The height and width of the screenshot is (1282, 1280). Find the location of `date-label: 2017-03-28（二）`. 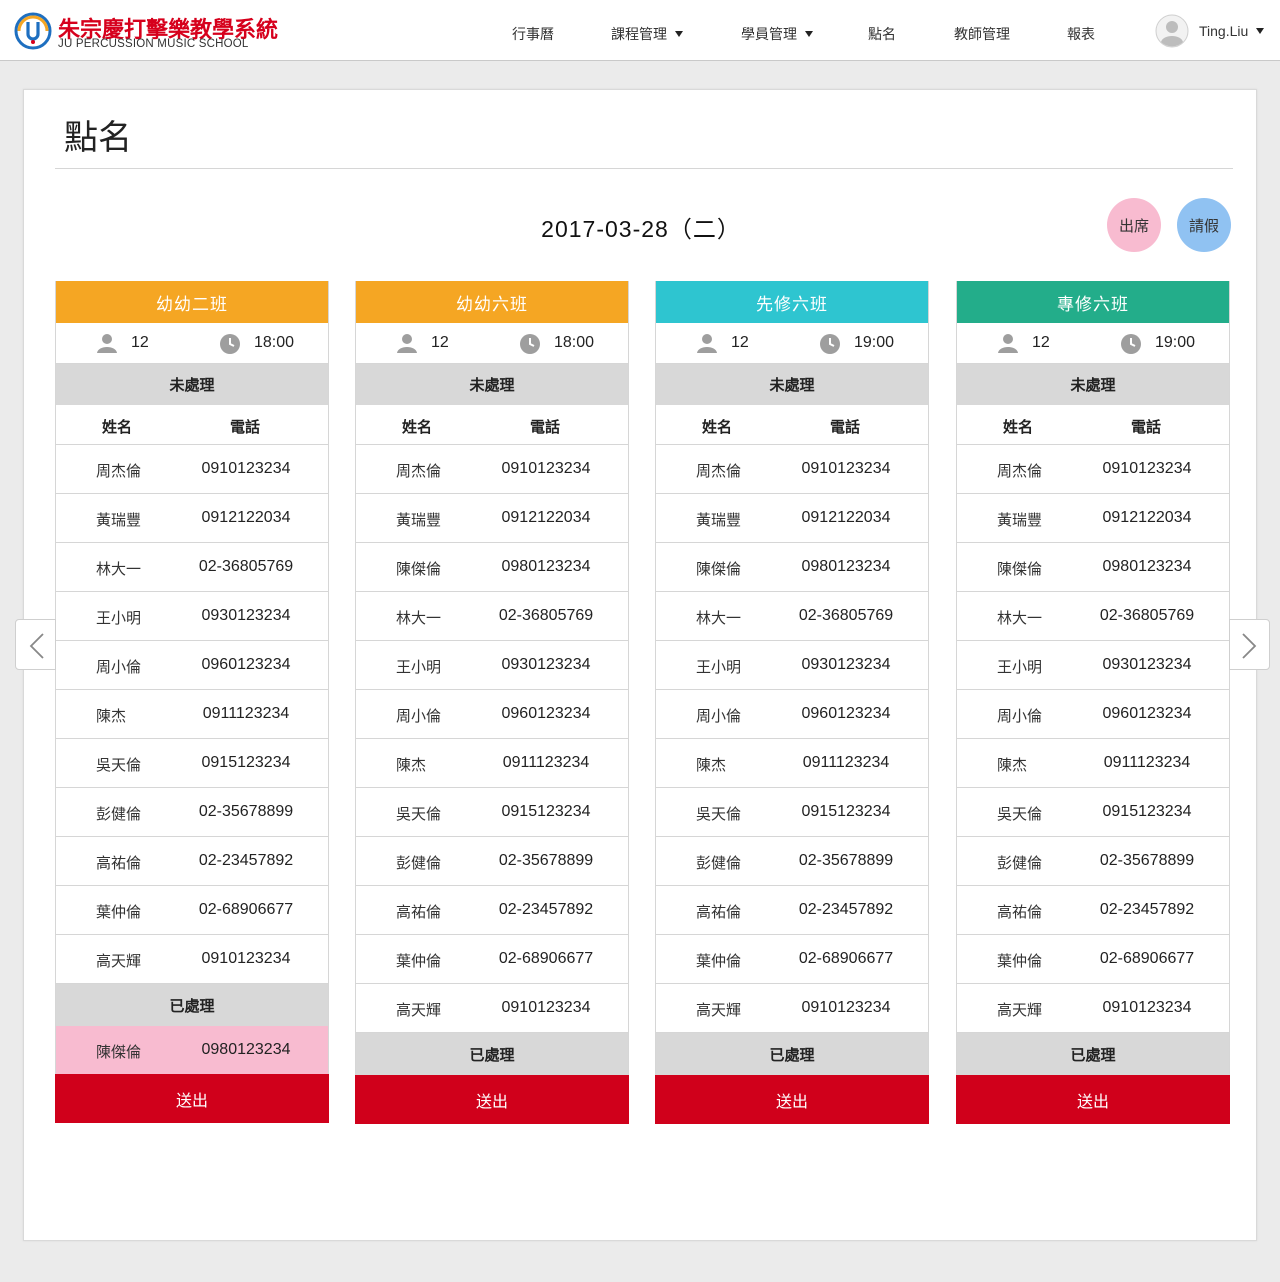

date-label: 2017-03-28（二） is located at coordinates (641, 229).